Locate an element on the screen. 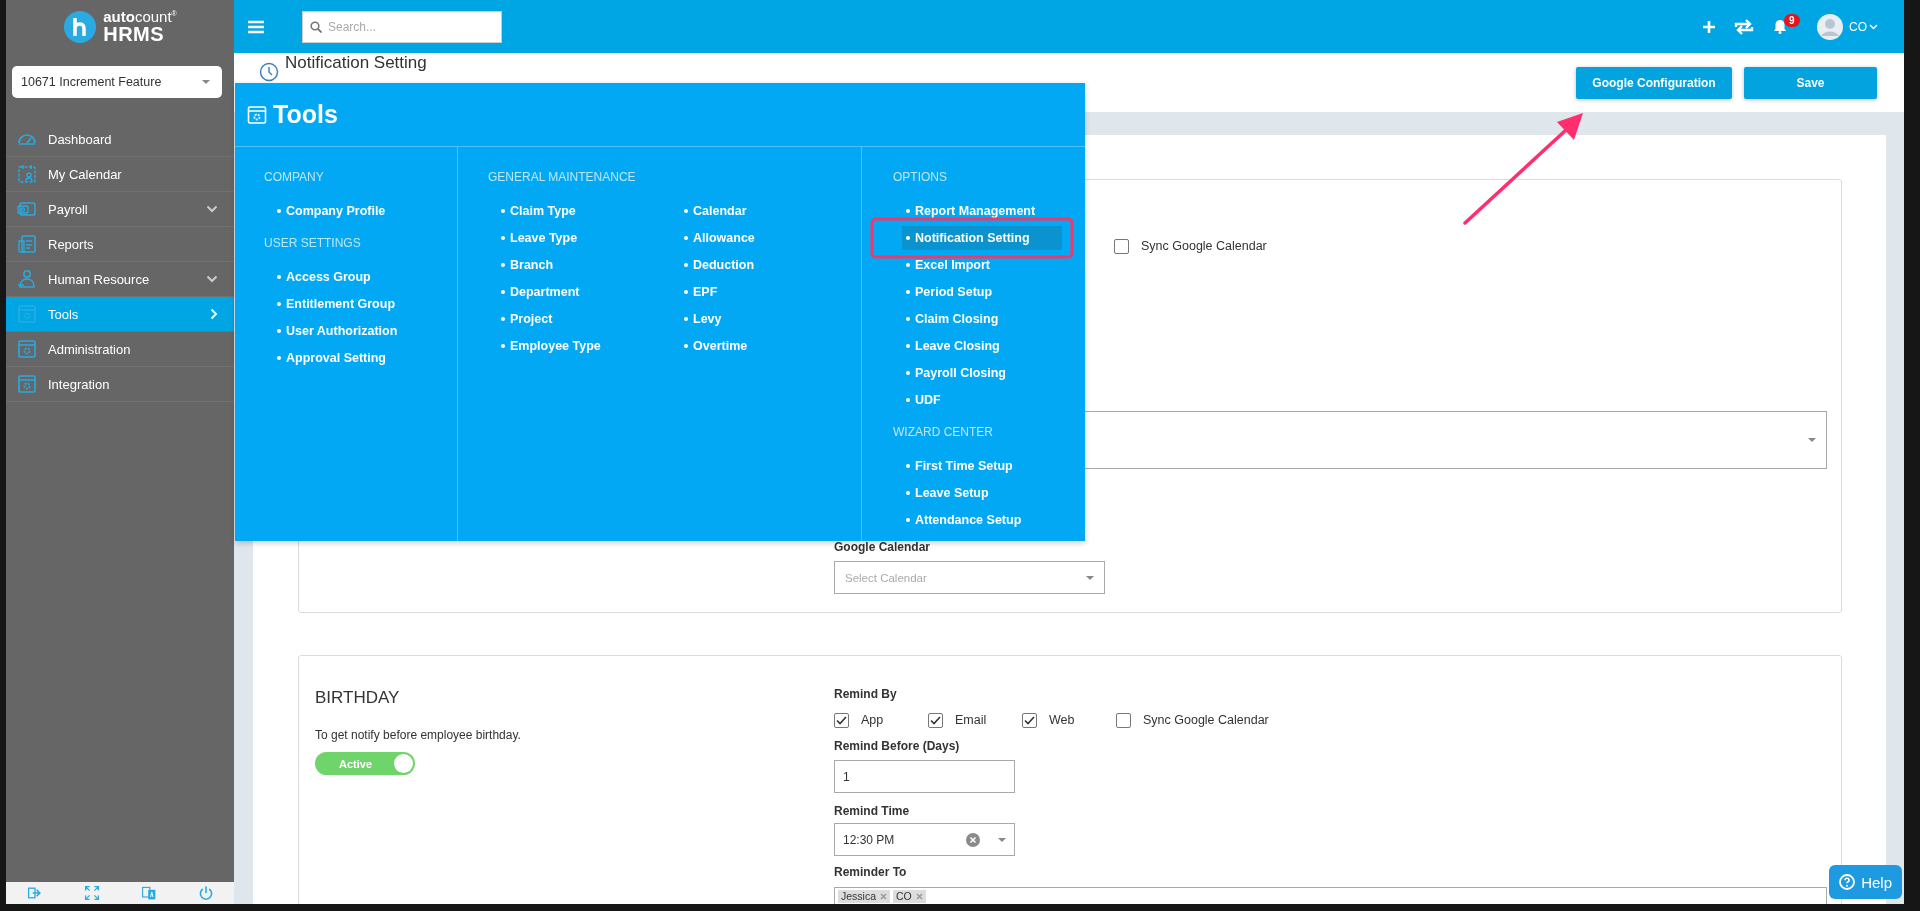 The width and height of the screenshot is (1920, 911). fullscreen-icon is located at coordinates (91, 893).